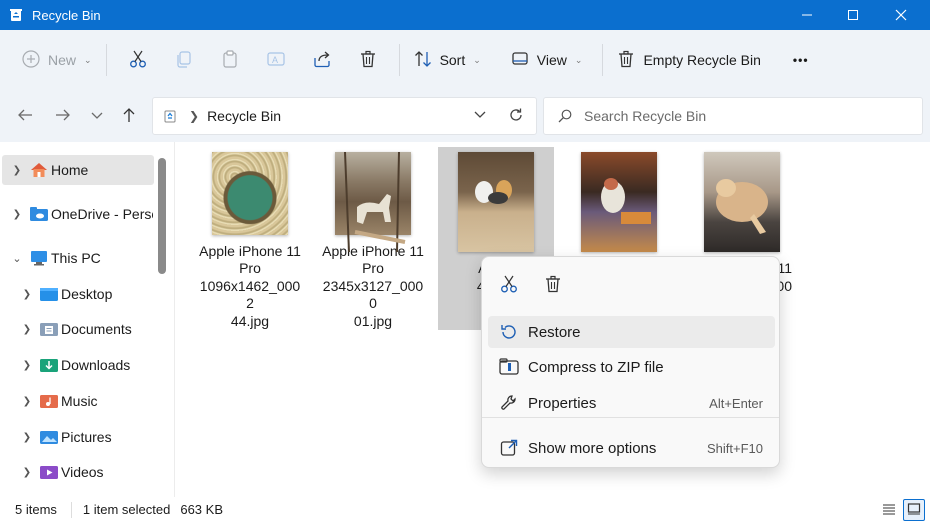 This screenshot has width=930, height=522. What do you see at coordinates (853, 15) in the screenshot?
I see `maximize-button` at bounding box center [853, 15].